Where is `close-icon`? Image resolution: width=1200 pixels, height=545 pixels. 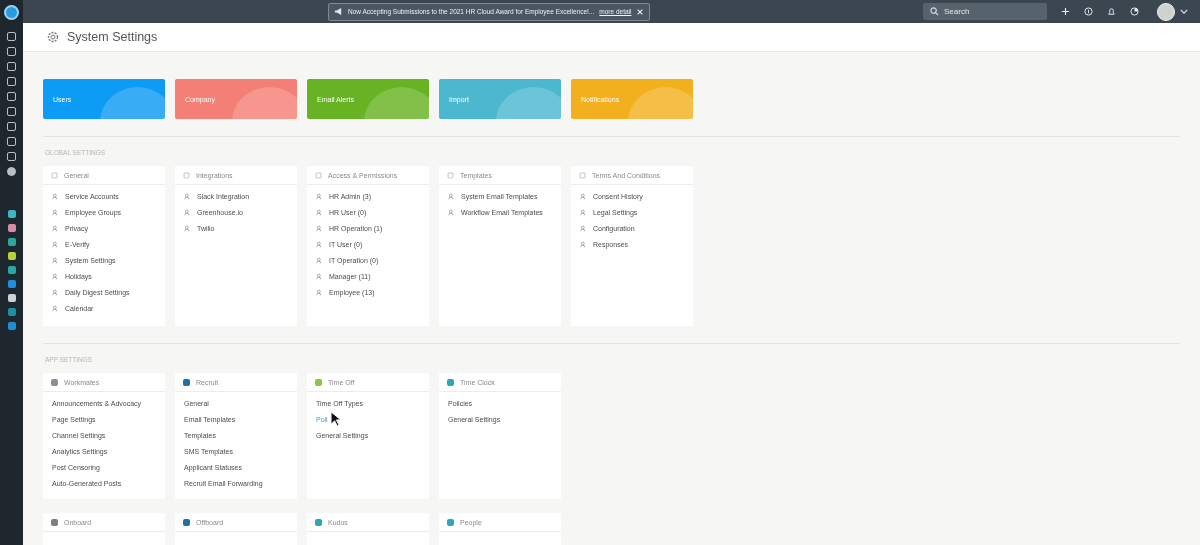 close-icon is located at coordinates (640, 11).